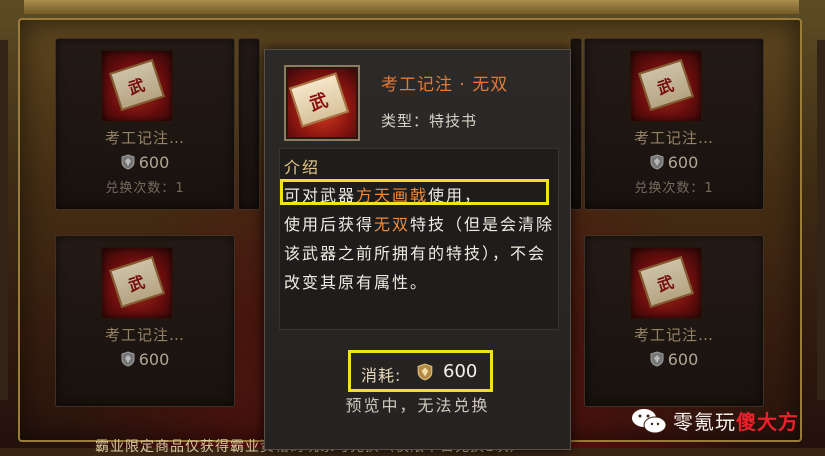 The width and height of the screenshot is (825, 456). I want to click on shield-icon, so click(425, 372).